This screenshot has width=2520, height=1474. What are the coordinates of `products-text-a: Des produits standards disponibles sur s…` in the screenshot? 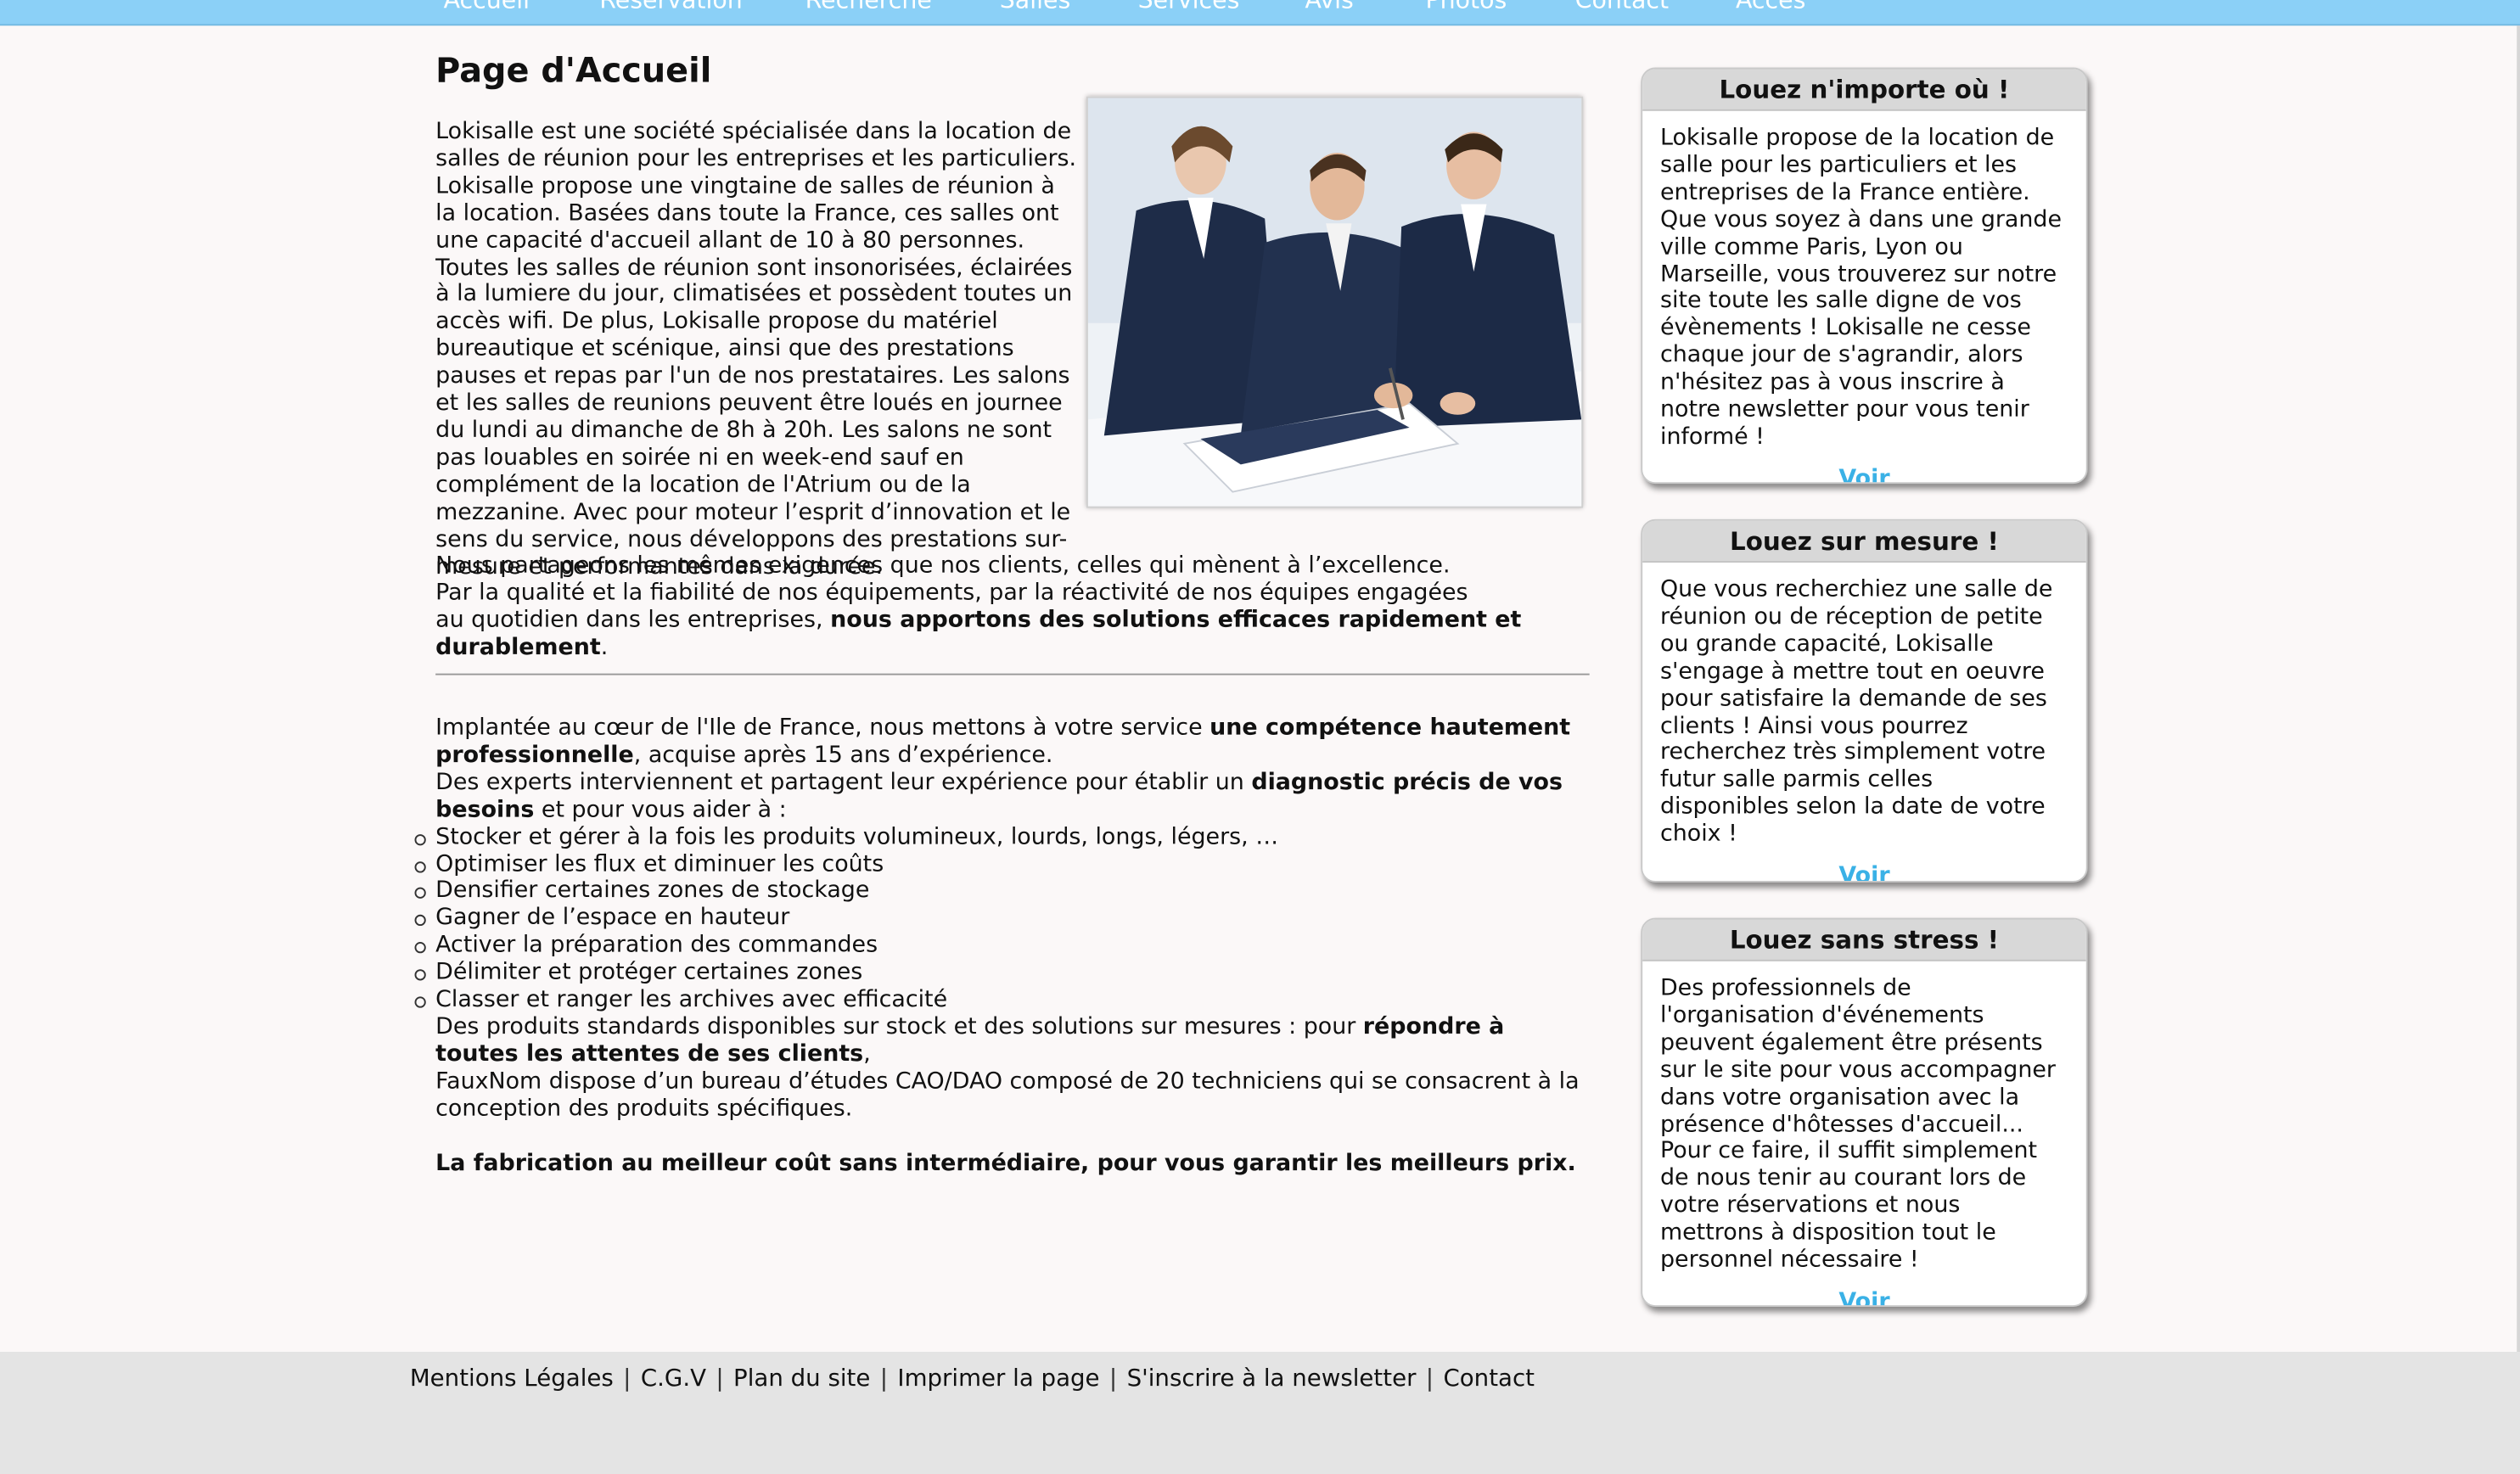 It's located at (899, 1027).